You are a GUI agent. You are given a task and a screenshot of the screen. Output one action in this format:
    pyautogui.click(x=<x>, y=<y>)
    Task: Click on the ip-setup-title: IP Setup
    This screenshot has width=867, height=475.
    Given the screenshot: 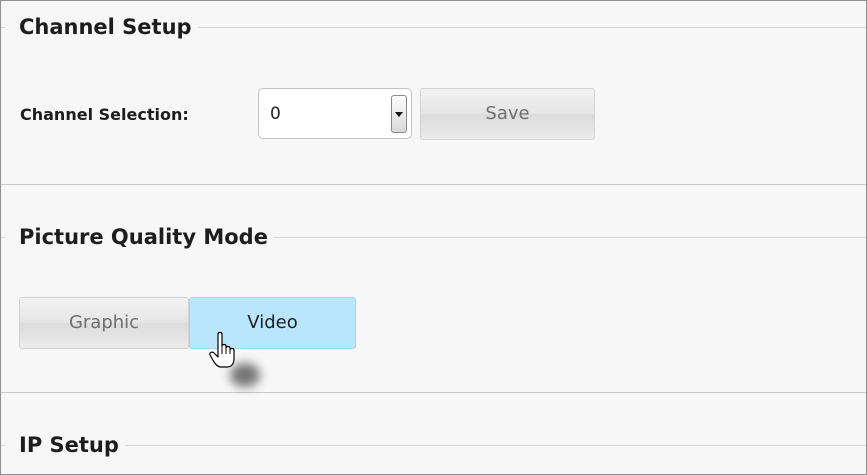 What is the action you would take?
    pyautogui.click(x=65, y=445)
    